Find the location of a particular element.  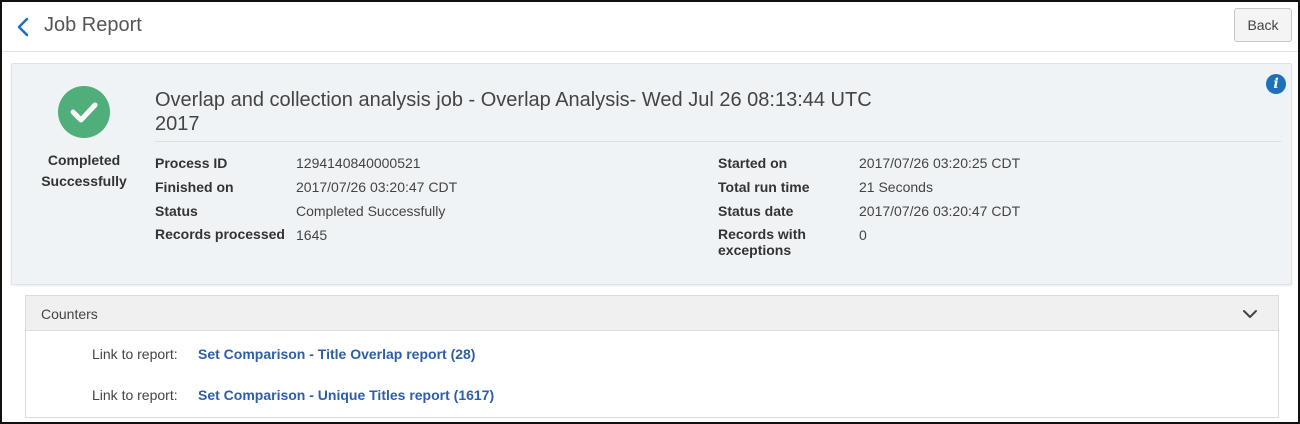

total-run-time-value: 21 Seconds is located at coordinates (896, 187).